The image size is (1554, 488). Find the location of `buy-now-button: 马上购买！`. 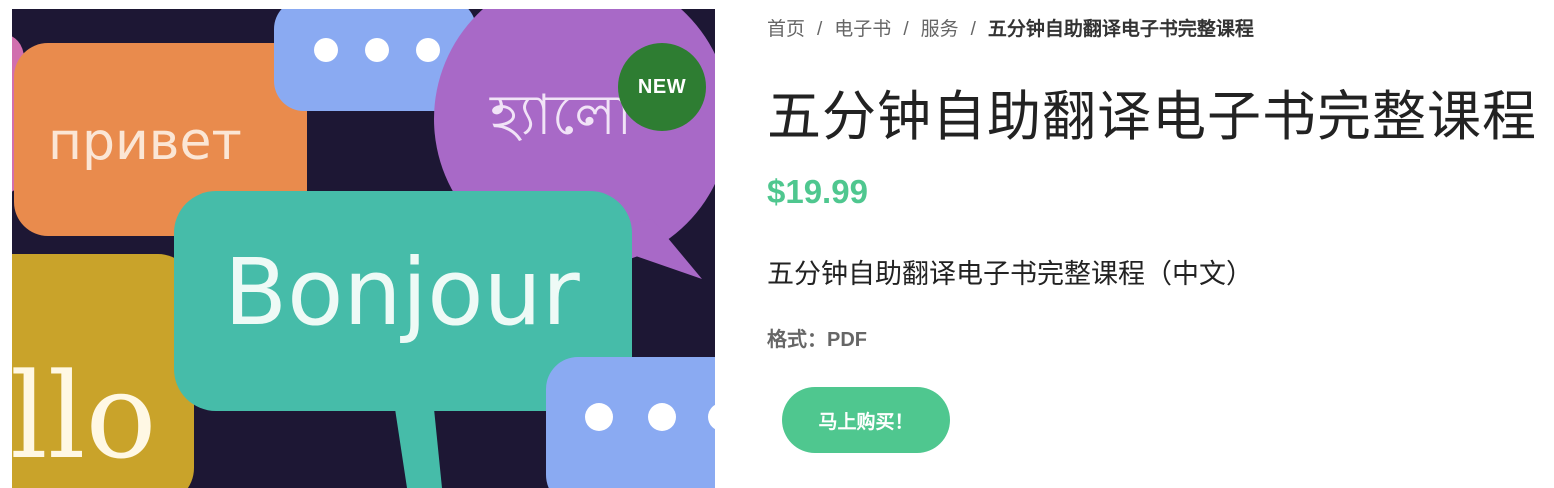

buy-now-button: 马上购买！ is located at coordinates (866, 420).